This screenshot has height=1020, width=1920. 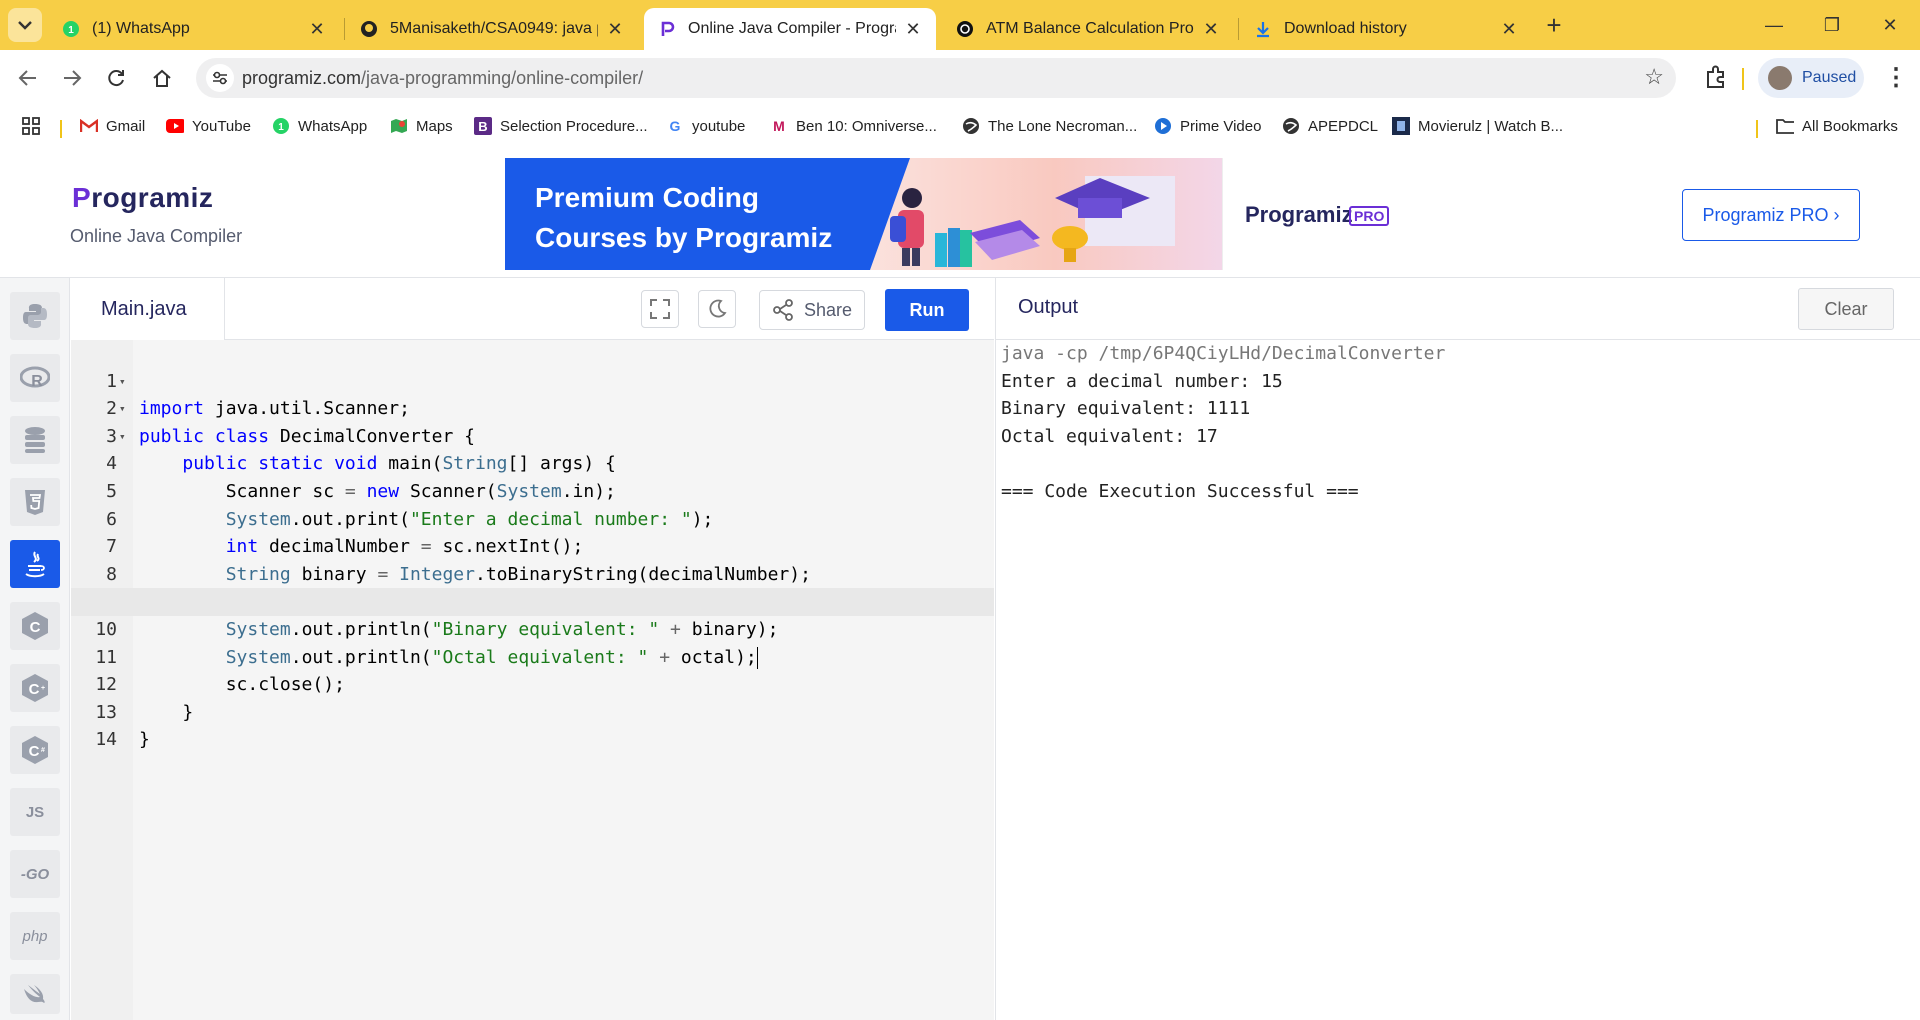 I want to click on site-settings-icon, so click(x=220, y=78).